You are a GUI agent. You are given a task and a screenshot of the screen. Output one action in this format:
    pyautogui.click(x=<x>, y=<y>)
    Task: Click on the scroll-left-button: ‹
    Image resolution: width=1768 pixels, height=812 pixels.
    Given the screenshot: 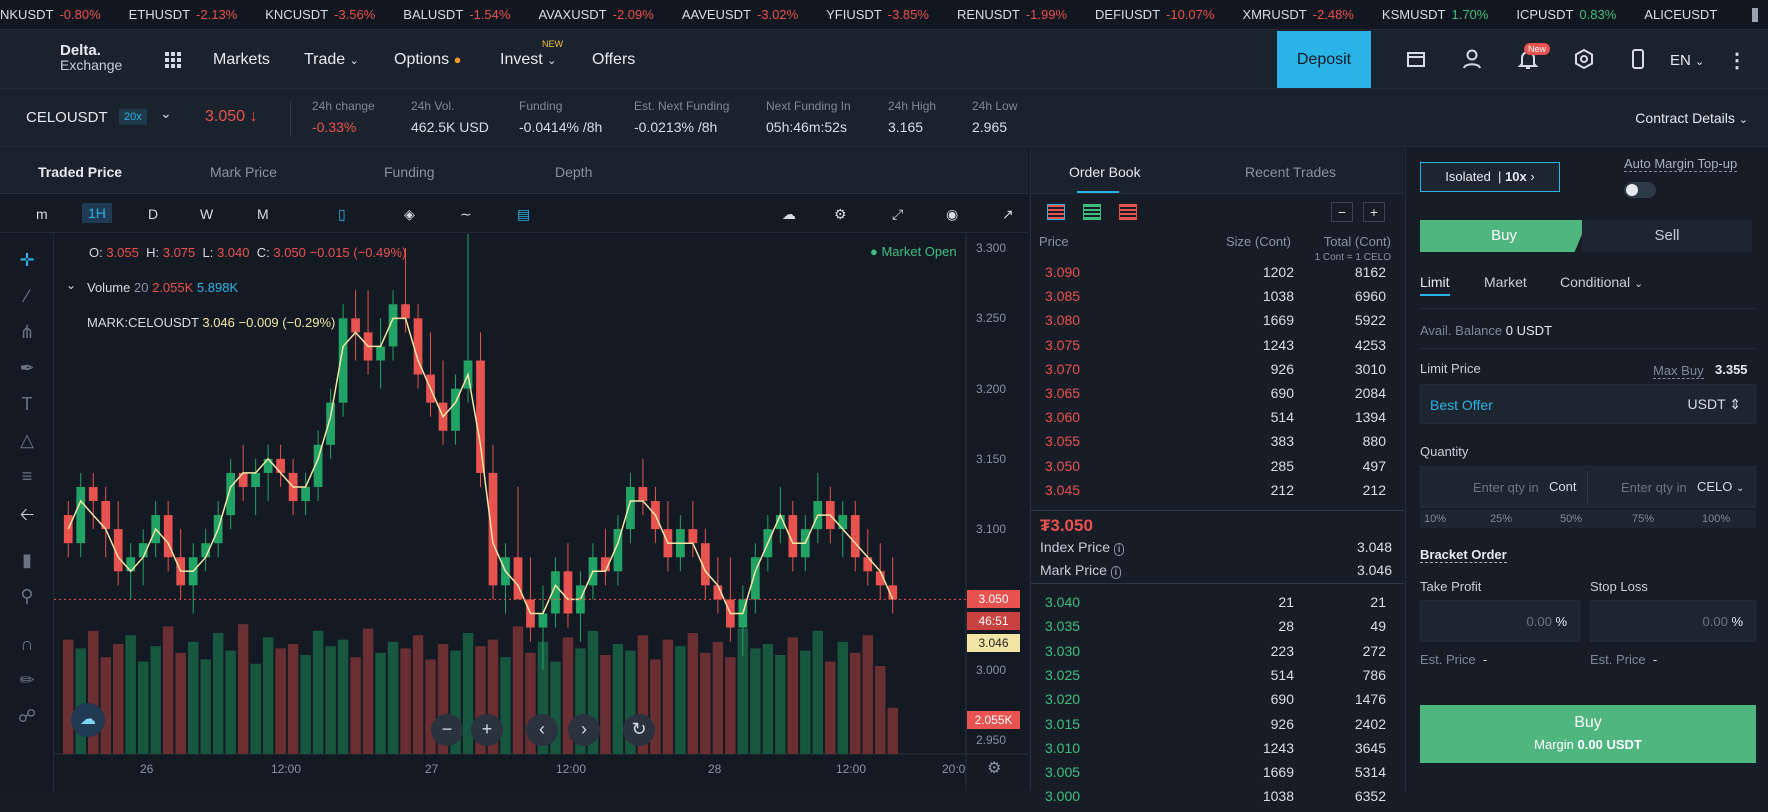 What is the action you would take?
    pyautogui.click(x=542, y=730)
    